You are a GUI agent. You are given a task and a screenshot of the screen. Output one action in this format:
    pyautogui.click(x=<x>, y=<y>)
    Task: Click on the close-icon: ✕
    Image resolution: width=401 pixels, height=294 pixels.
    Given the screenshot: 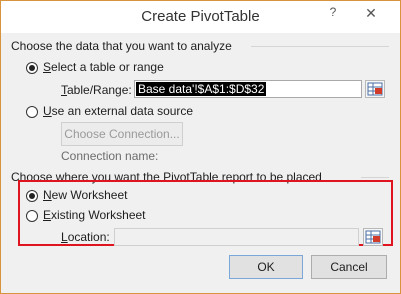 What is the action you would take?
    pyautogui.click(x=371, y=13)
    